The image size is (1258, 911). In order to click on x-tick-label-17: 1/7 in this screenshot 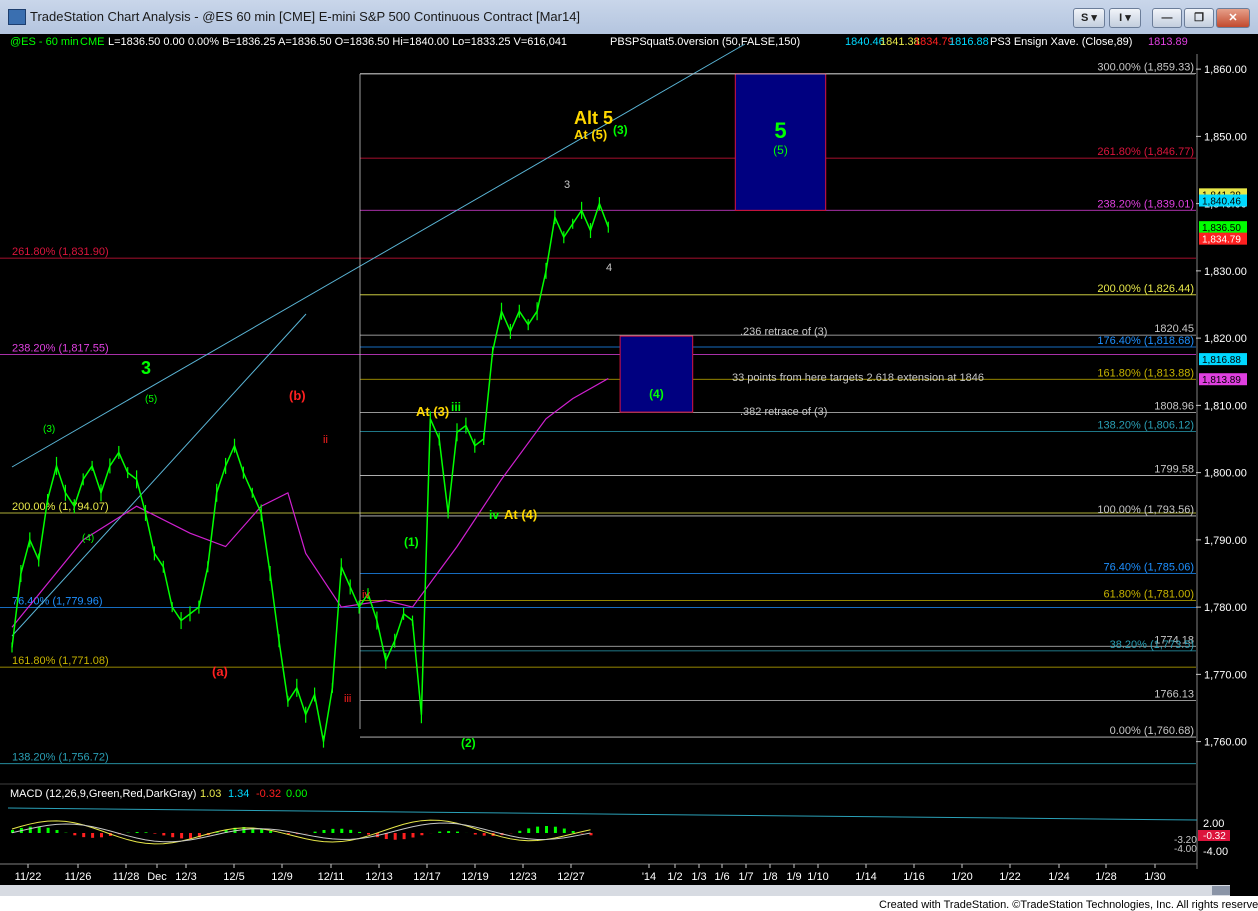, I will do `click(745, 877)`.